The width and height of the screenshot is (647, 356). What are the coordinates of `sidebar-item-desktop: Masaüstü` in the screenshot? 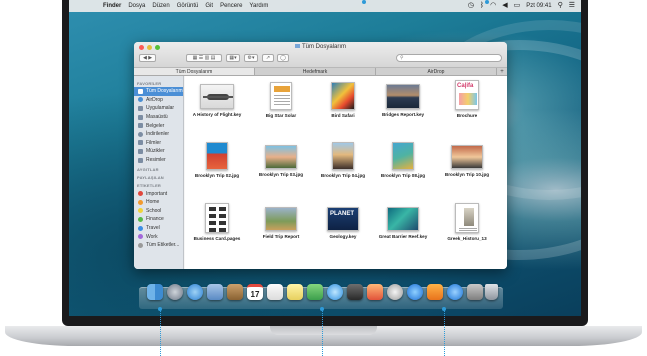 It's located at (158, 117).